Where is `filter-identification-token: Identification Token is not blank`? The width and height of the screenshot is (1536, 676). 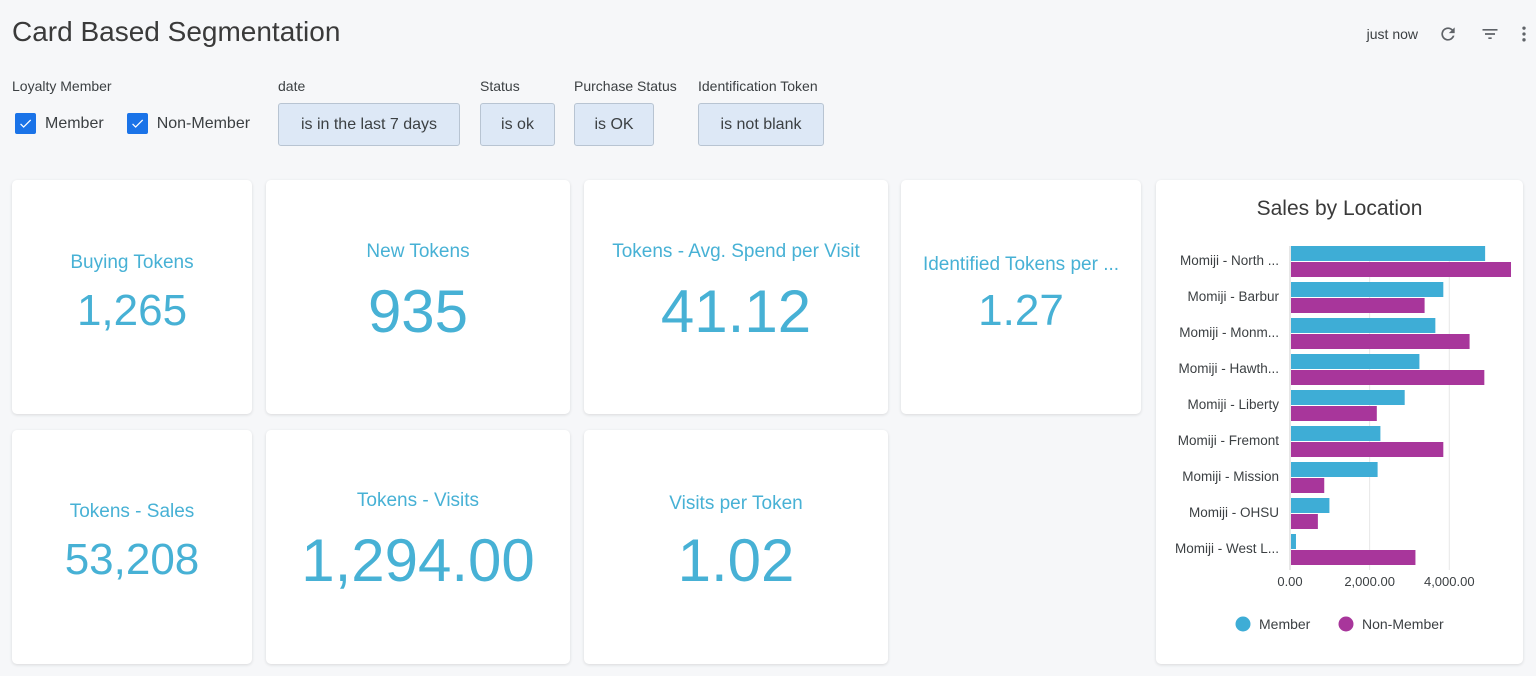 filter-identification-token: Identification Token is not blank is located at coordinates (761, 112).